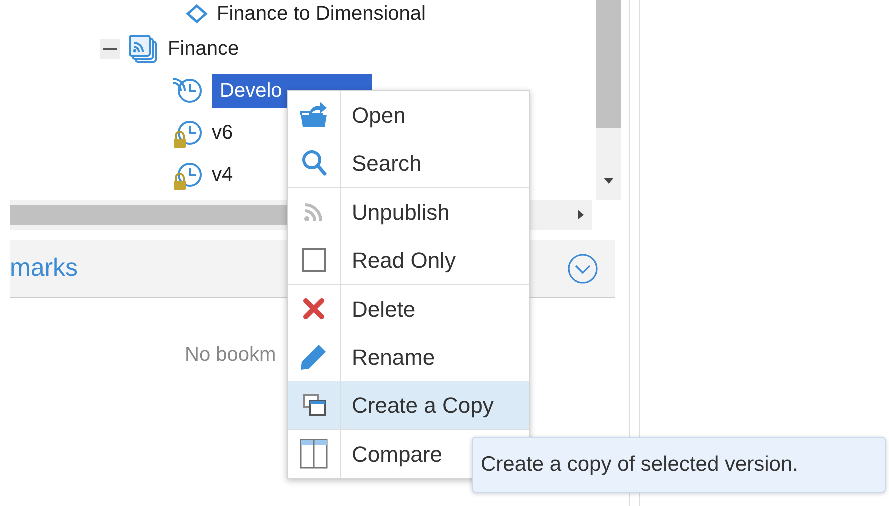 The height and width of the screenshot is (506, 889). I want to click on empty-message: No bookm, so click(230, 355).